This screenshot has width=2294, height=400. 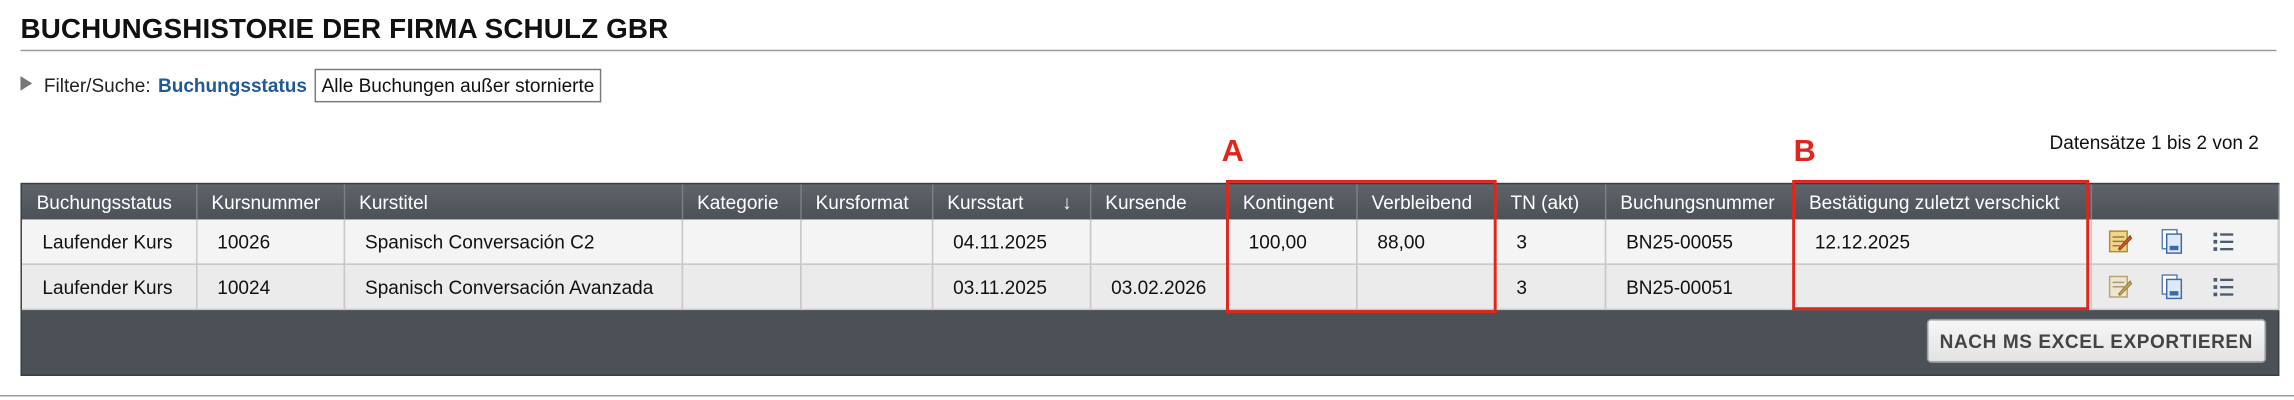 What do you see at coordinates (1426, 242) in the screenshot?
I see `cell-verbleibend: 88,00` at bounding box center [1426, 242].